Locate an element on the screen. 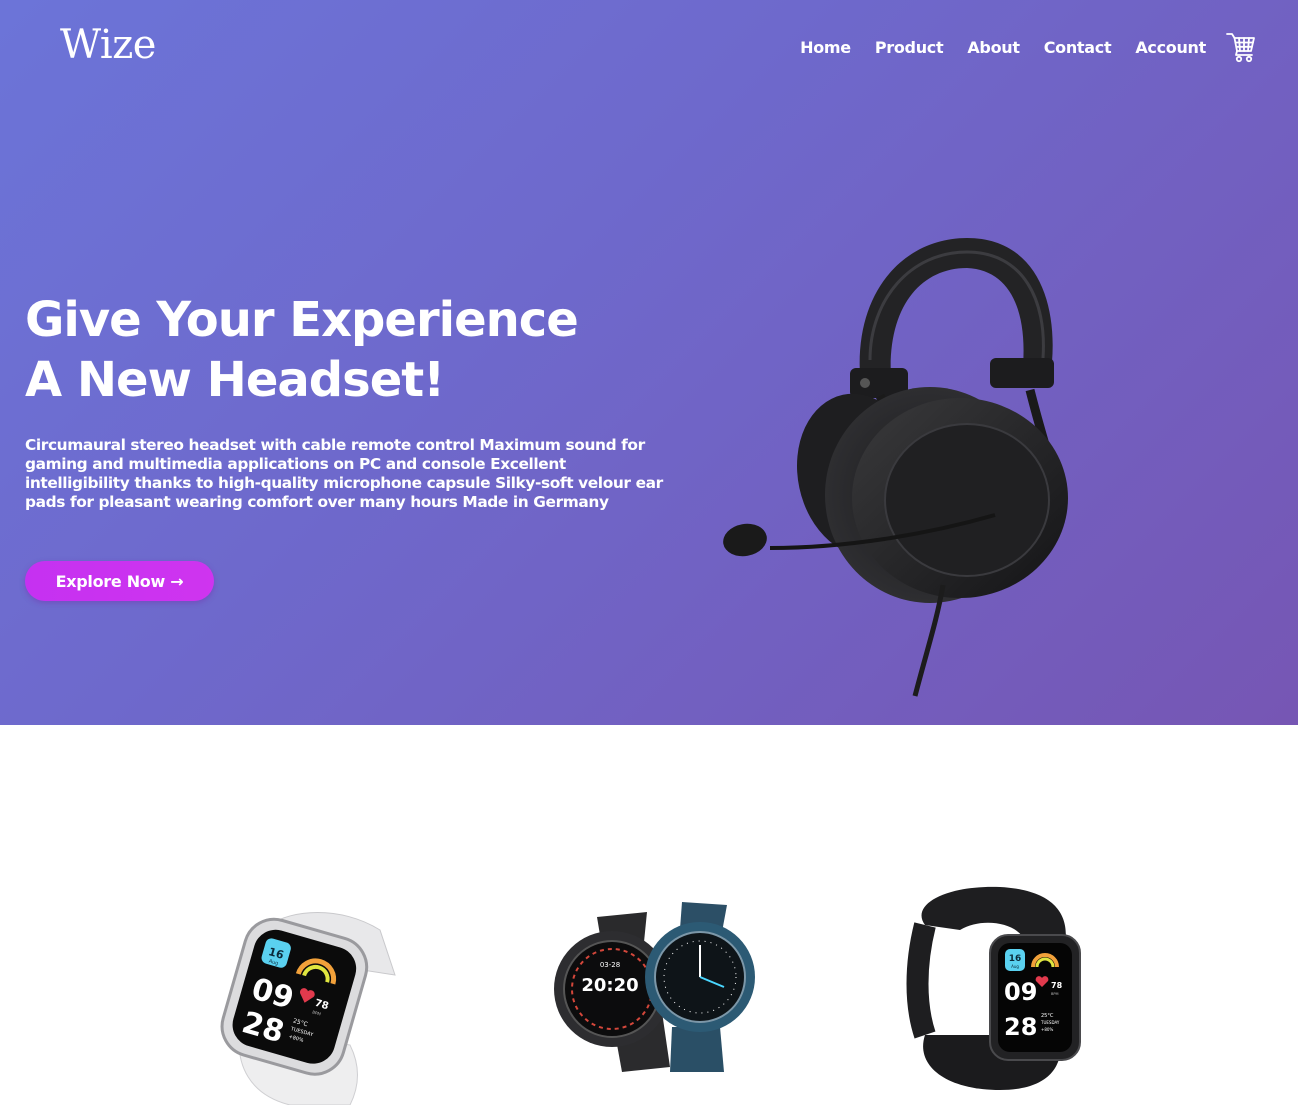 The image size is (1298, 1108). hero-title: Give Your Experience A New Headset! is located at coordinates (365, 350).